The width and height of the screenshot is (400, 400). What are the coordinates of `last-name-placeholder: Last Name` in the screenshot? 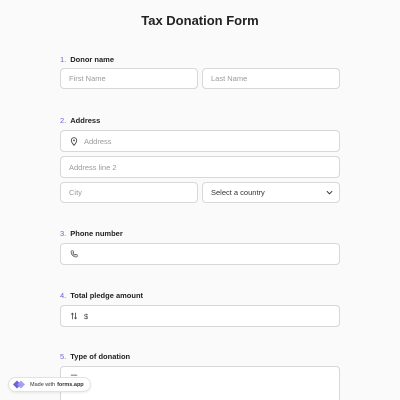 It's located at (229, 78).